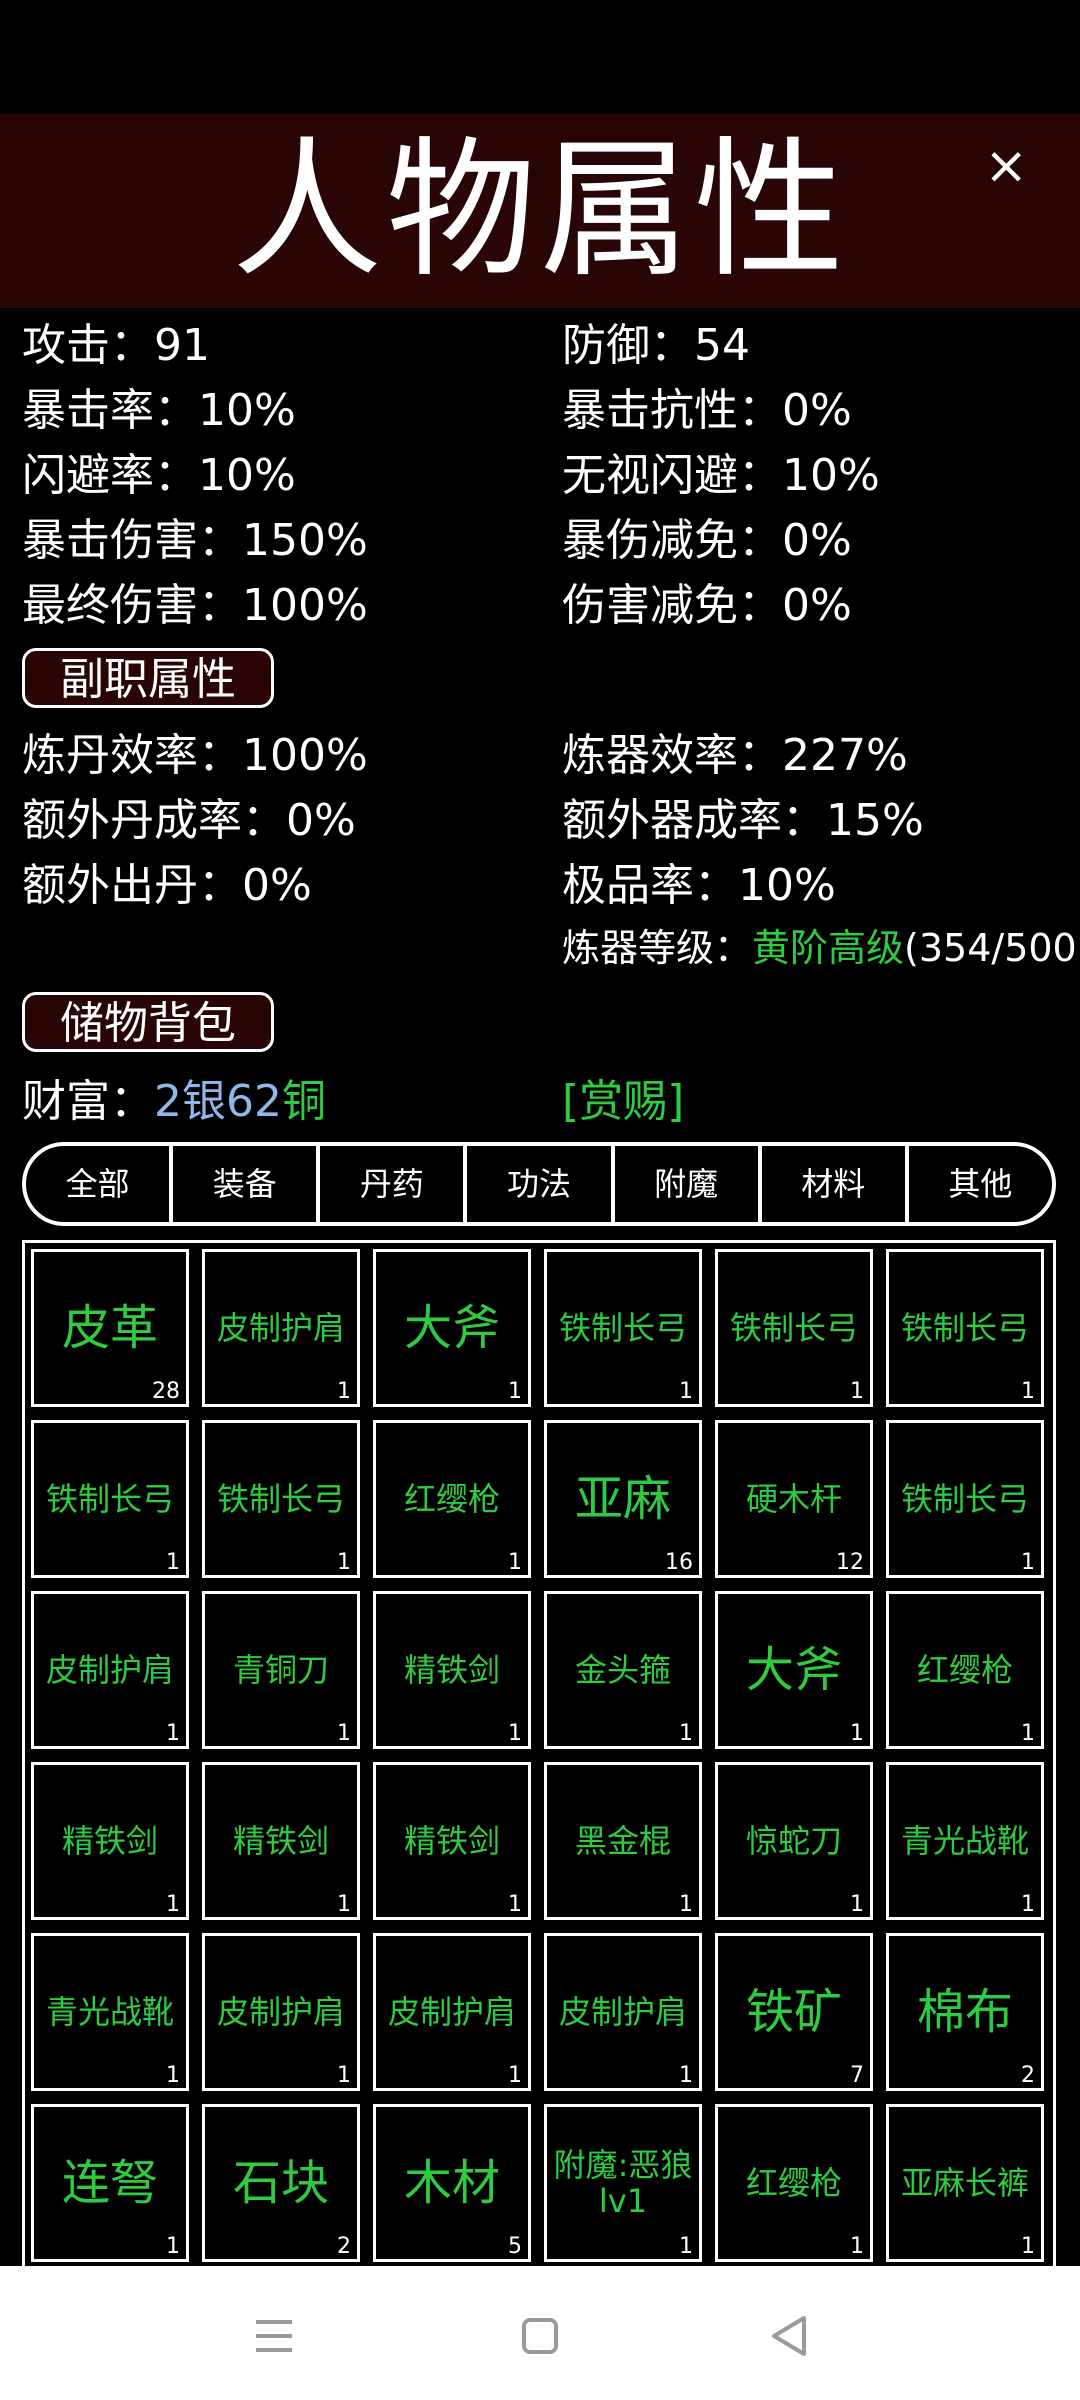 This screenshot has height=2400, width=1080. What do you see at coordinates (247, 1184) in the screenshot?
I see `tab-equipment: 装备` at bounding box center [247, 1184].